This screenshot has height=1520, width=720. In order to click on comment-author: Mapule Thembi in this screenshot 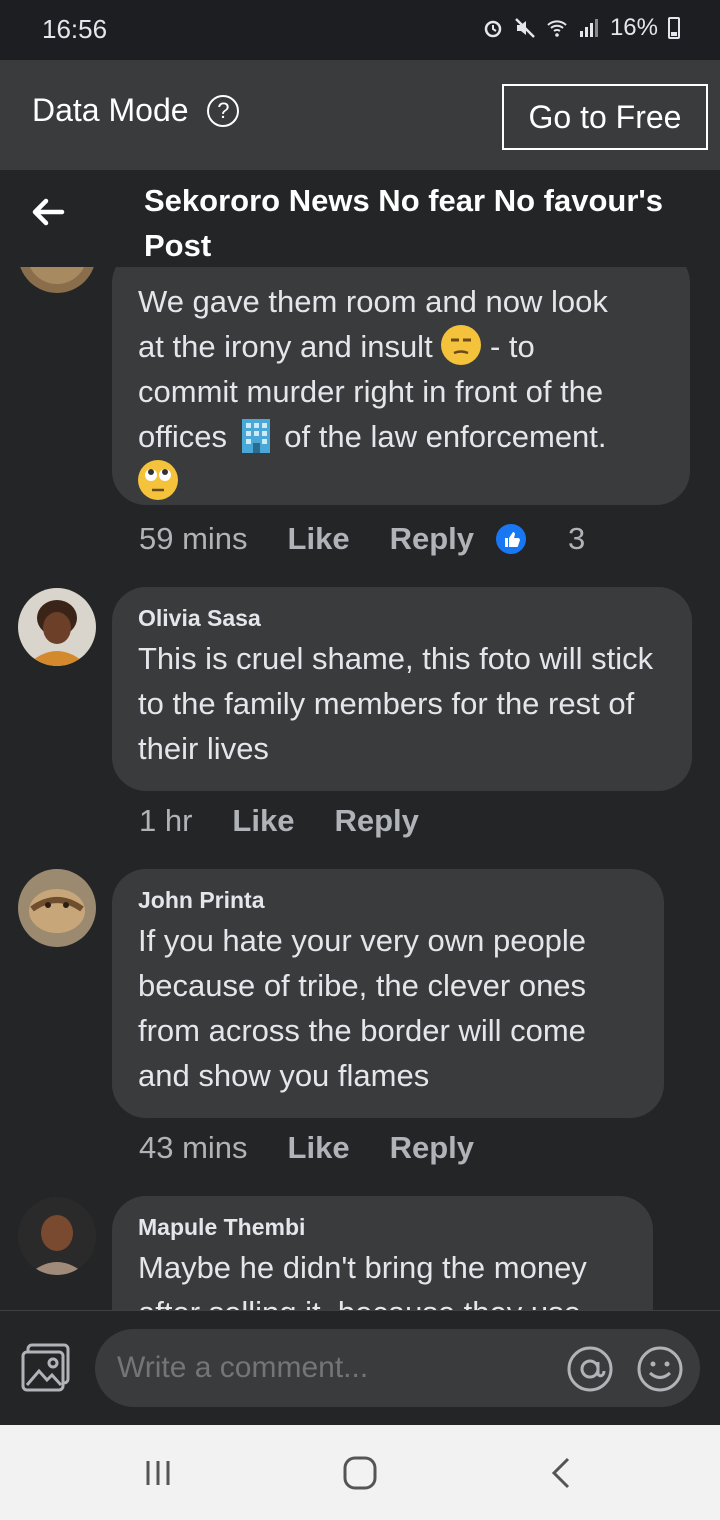, I will do `click(382, 1227)`.